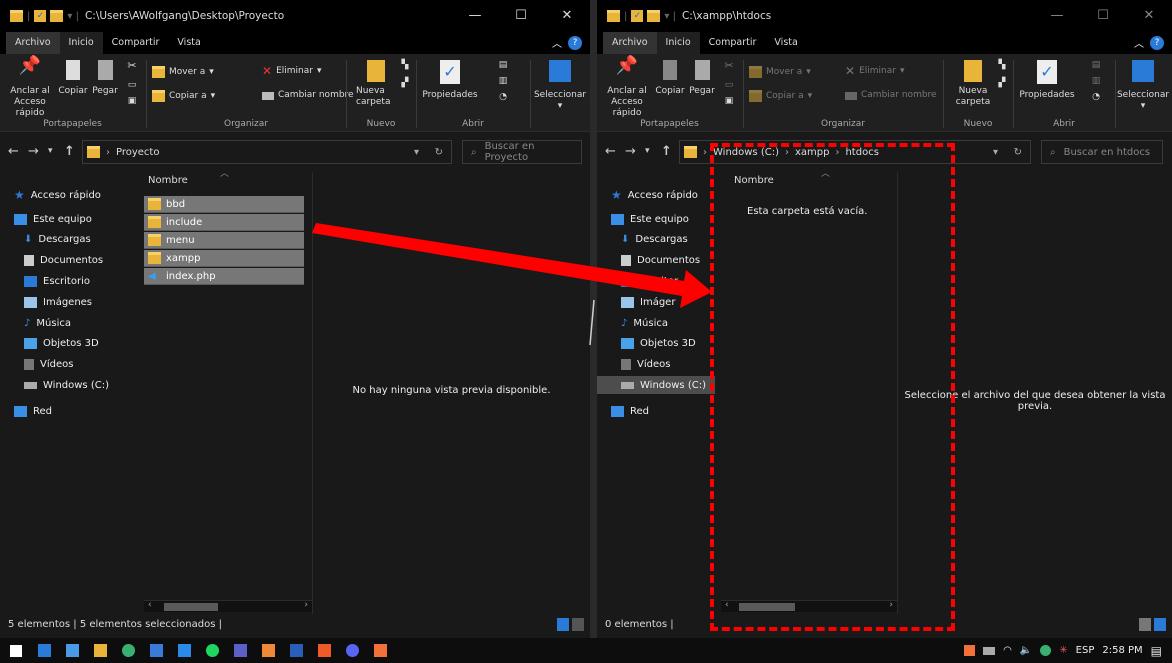 This screenshot has height=663, width=1172. Describe the element at coordinates (100, 650) in the screenshot. I see `files-icon` at that location.